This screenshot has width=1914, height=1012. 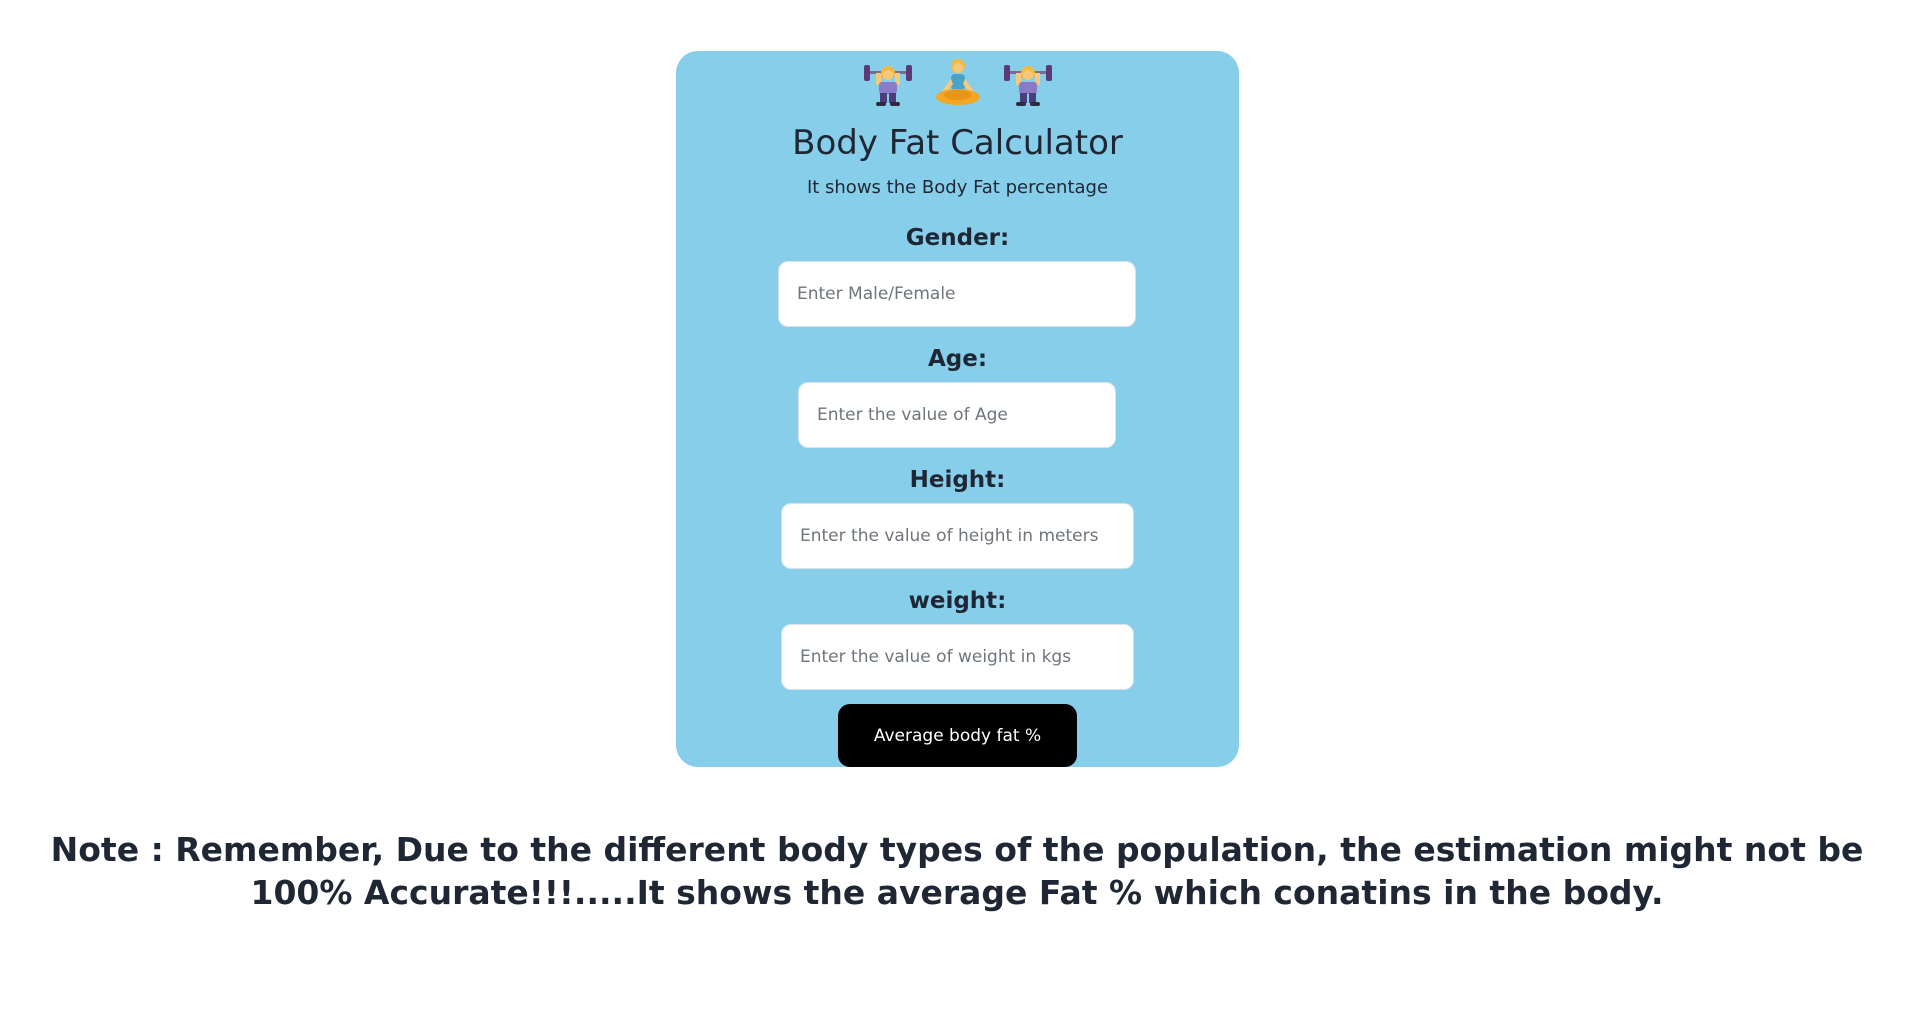 I want to click on weight-input, so click(x=957, y=657).